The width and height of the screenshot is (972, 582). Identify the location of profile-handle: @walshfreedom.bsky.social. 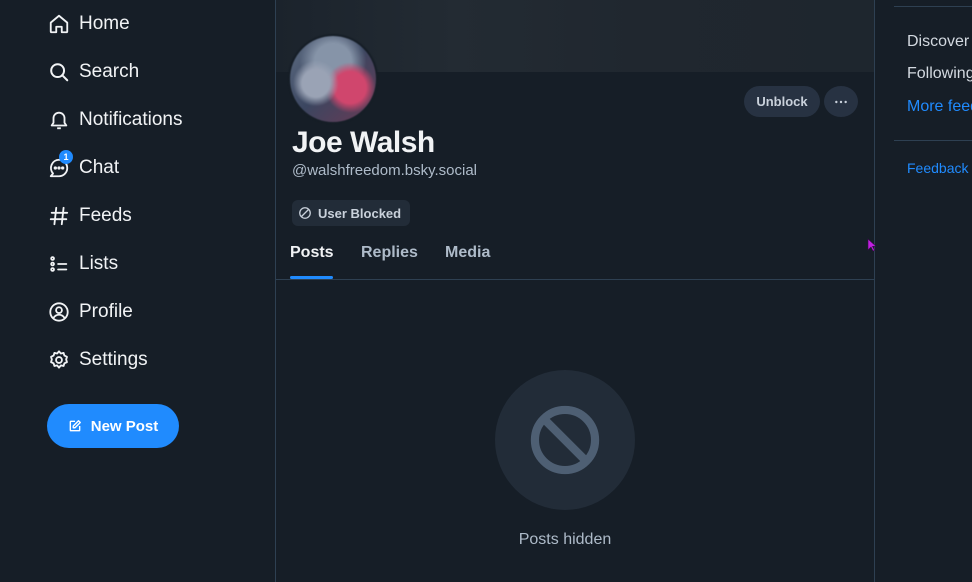
(385, 170).